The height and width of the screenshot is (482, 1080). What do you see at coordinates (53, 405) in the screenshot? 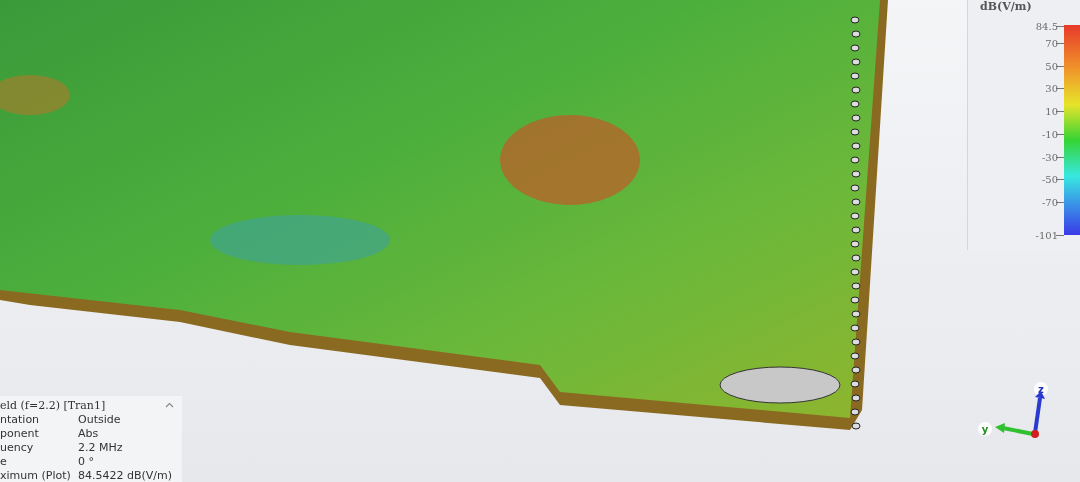
I see `plot-info-title: eld (f=2.2) [Tran1]` at bounding box center [53, 405].